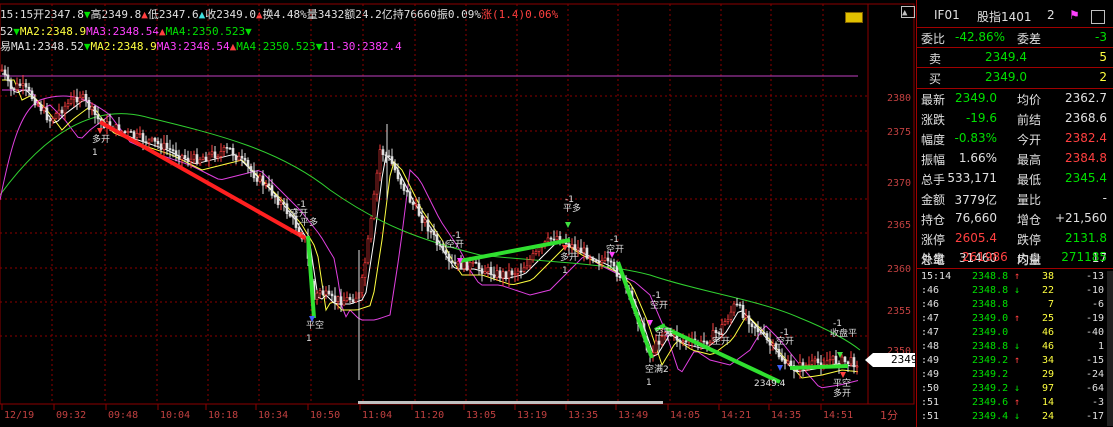 The height and width of the screenshot is (427, 1113). What do you see at coordinates (933, 259) in the screenshot?
I see `waipan-label: 外盘` at bounding box center [933, 259].